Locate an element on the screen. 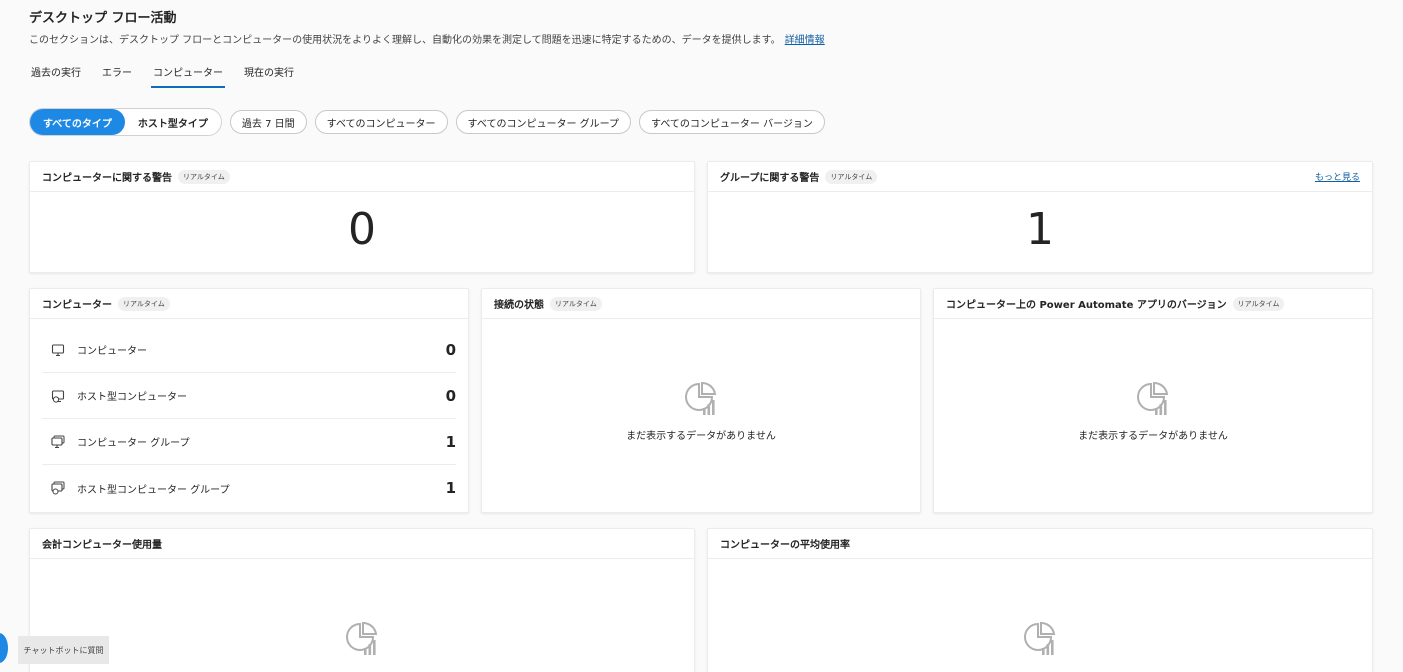 This screenshot has height=672, width=1403. type-toggle: すべてのタイプ ホスト型タイプ is located at coordinates (125, 122).